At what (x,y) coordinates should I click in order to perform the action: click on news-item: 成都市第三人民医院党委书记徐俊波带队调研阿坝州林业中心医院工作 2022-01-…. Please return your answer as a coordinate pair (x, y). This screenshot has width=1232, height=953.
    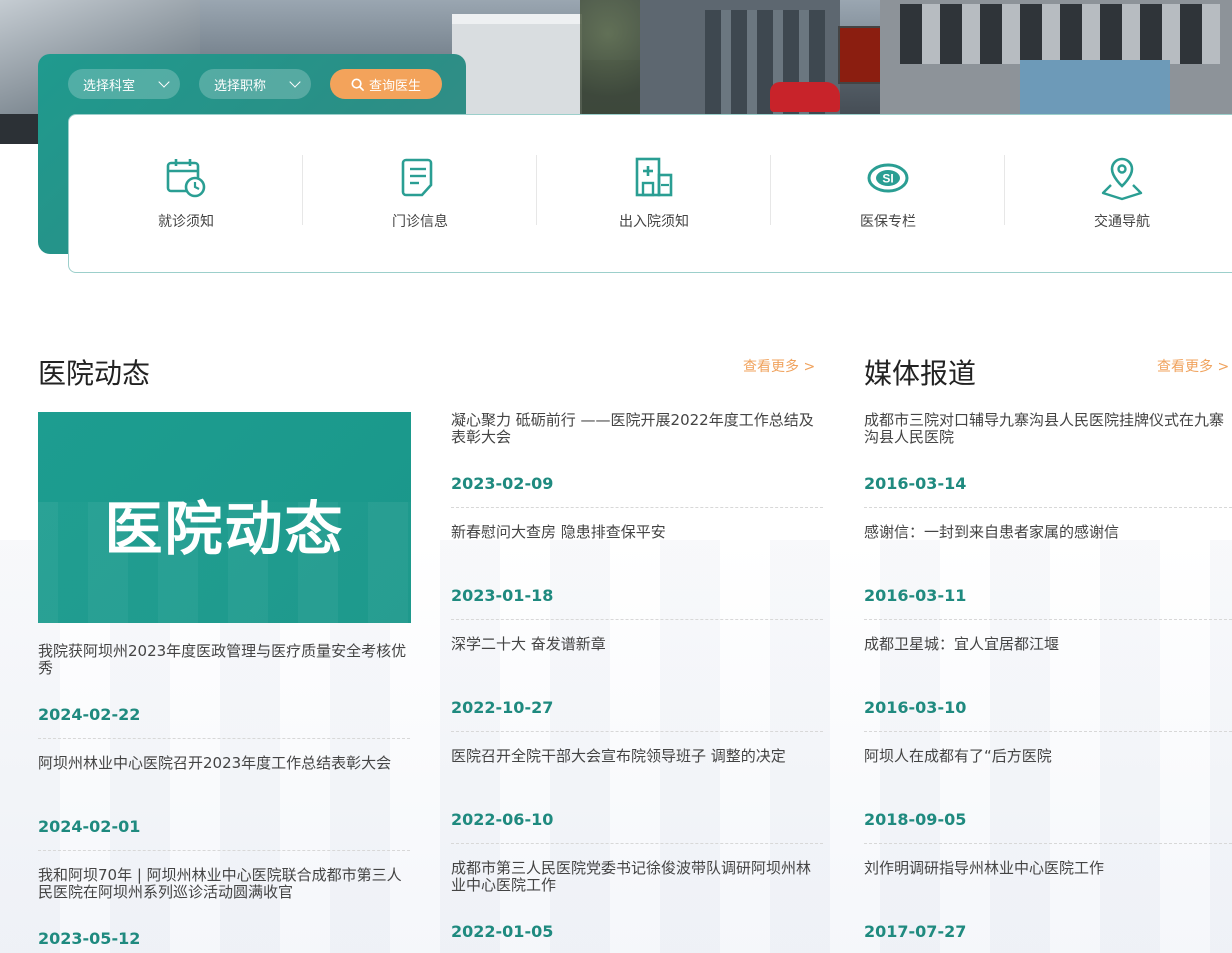
    Looking at the image, I should click on (637, 900).